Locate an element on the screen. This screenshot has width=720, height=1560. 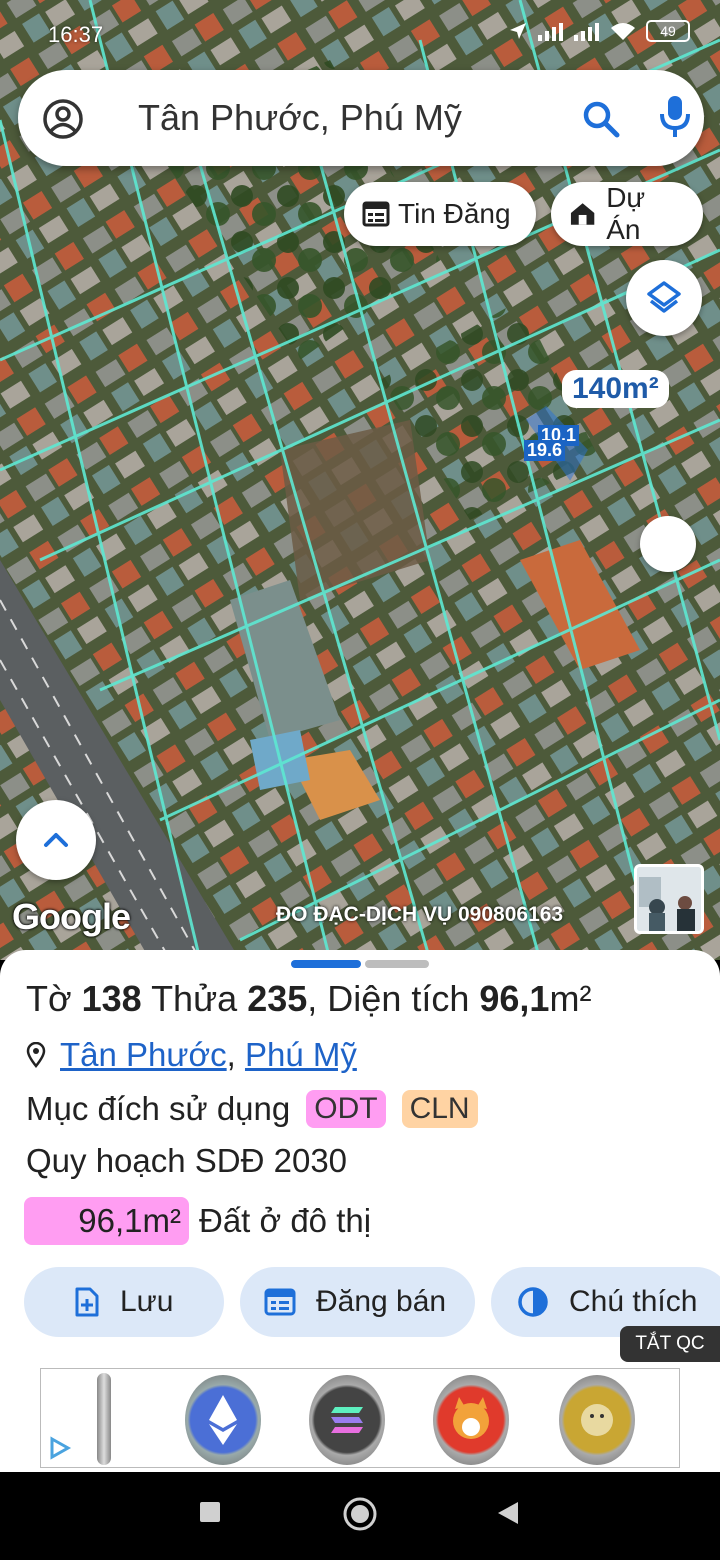
solana-icon is located at coordinates (347, 1420).